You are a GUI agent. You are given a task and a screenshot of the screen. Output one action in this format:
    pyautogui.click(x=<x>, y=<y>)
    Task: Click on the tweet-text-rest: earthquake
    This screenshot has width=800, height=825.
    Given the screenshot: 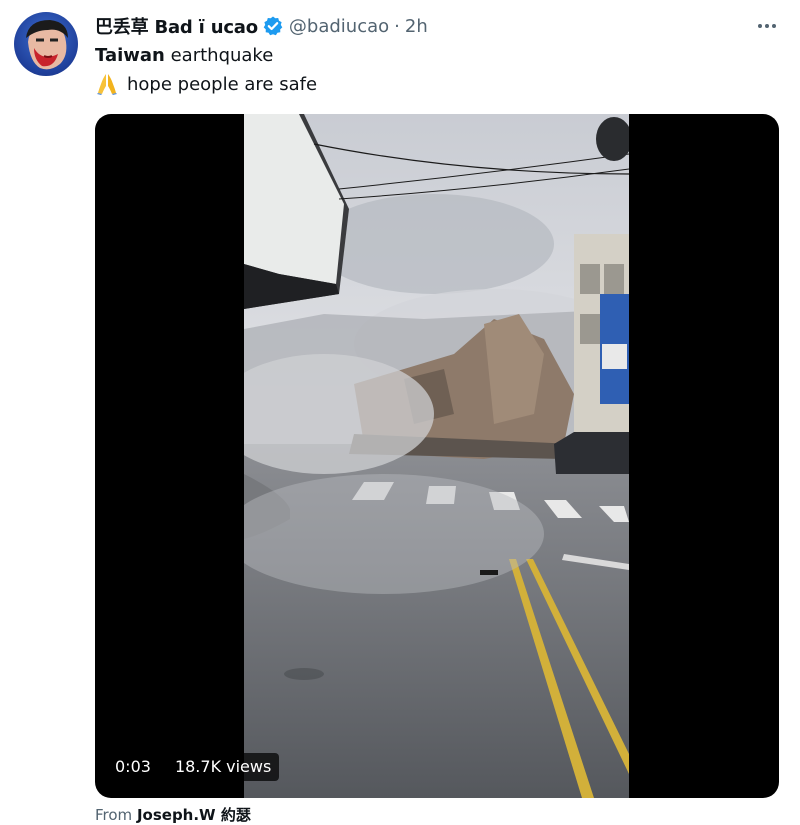 What is the action you would take?
    pyautogui.click(x=219, y=55)
    